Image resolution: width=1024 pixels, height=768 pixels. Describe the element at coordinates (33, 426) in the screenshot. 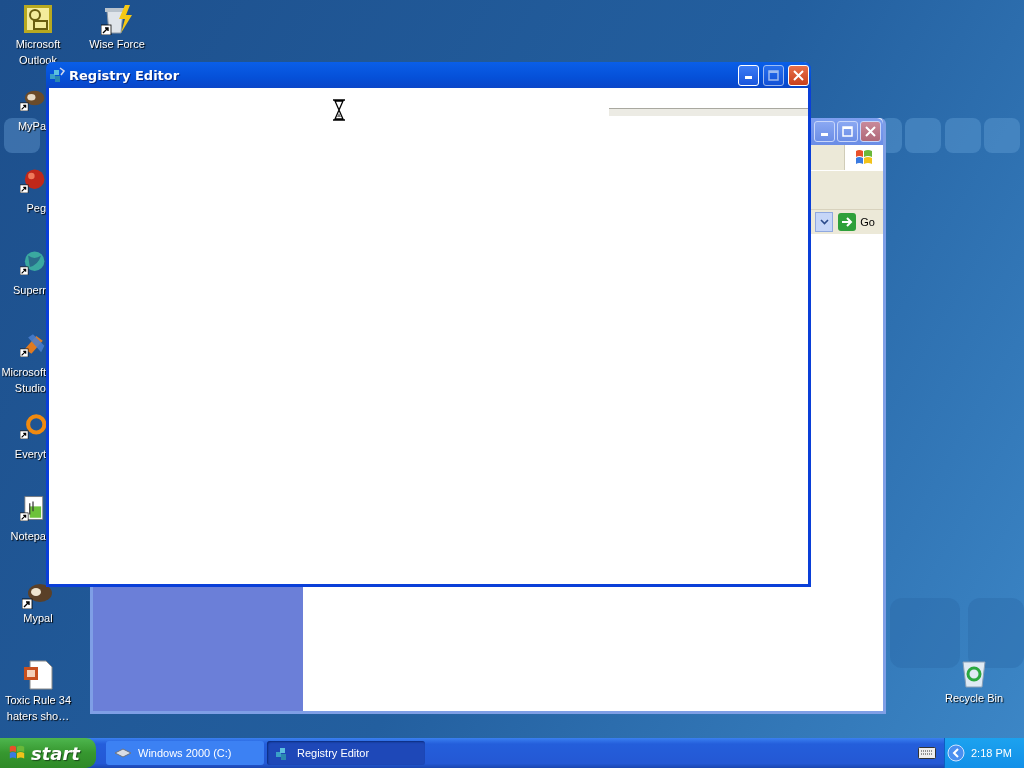

I see `ring-icon` at that location.